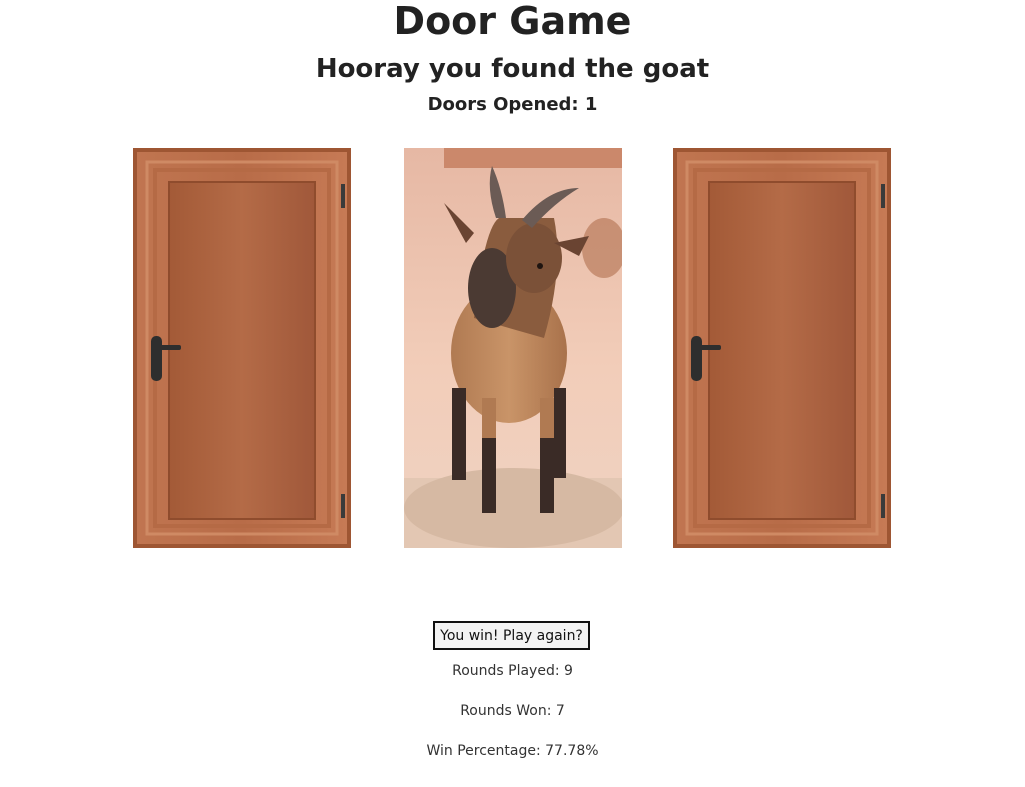 The height and width of the screenshot is (787, 1025). I want to click on door-2-goat, so click(513, 348).